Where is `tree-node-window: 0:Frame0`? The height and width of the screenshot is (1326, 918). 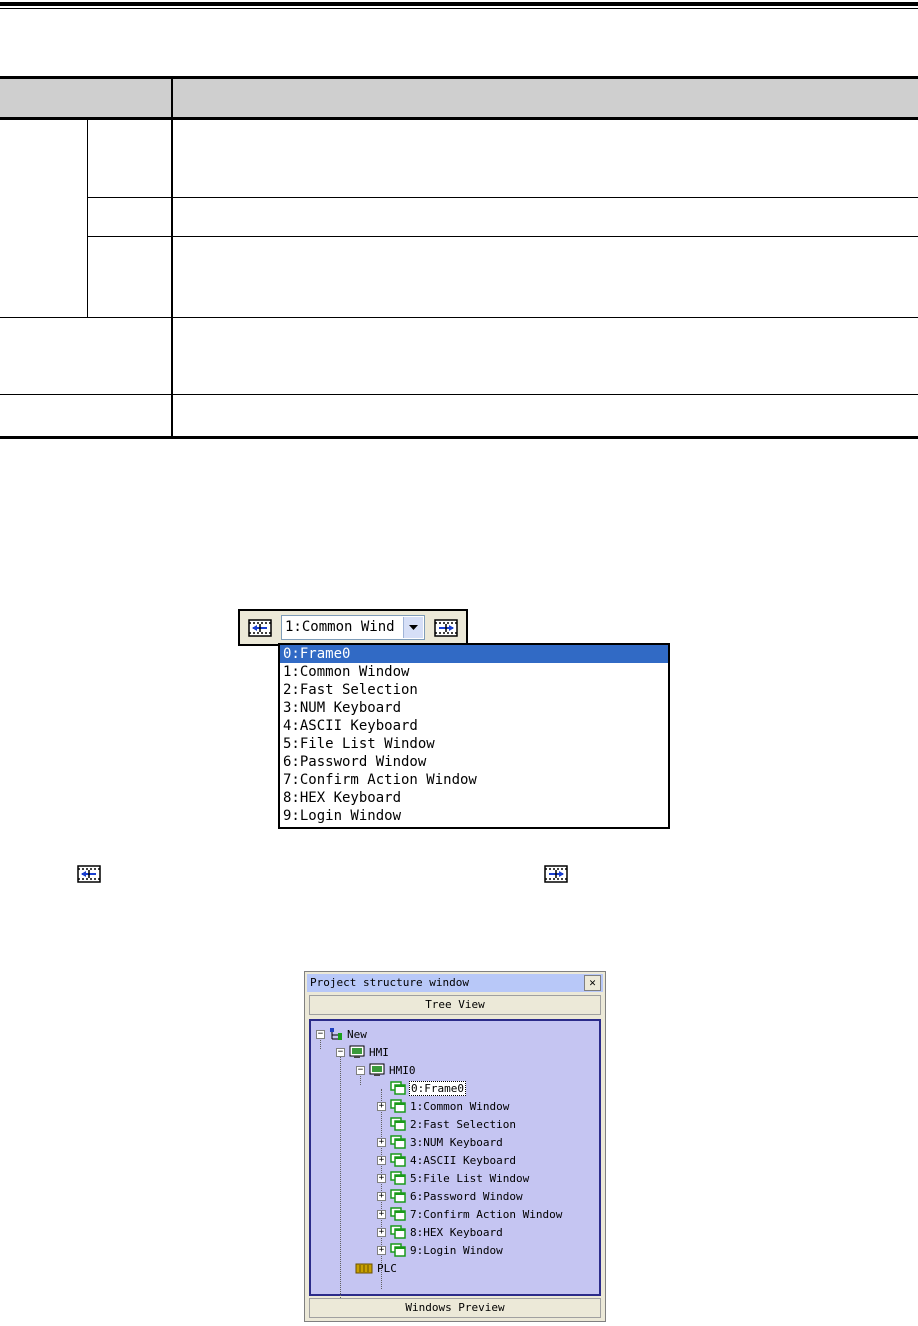
tree-node-window: 0:Frame0 is located at coordinates (421, 1088).